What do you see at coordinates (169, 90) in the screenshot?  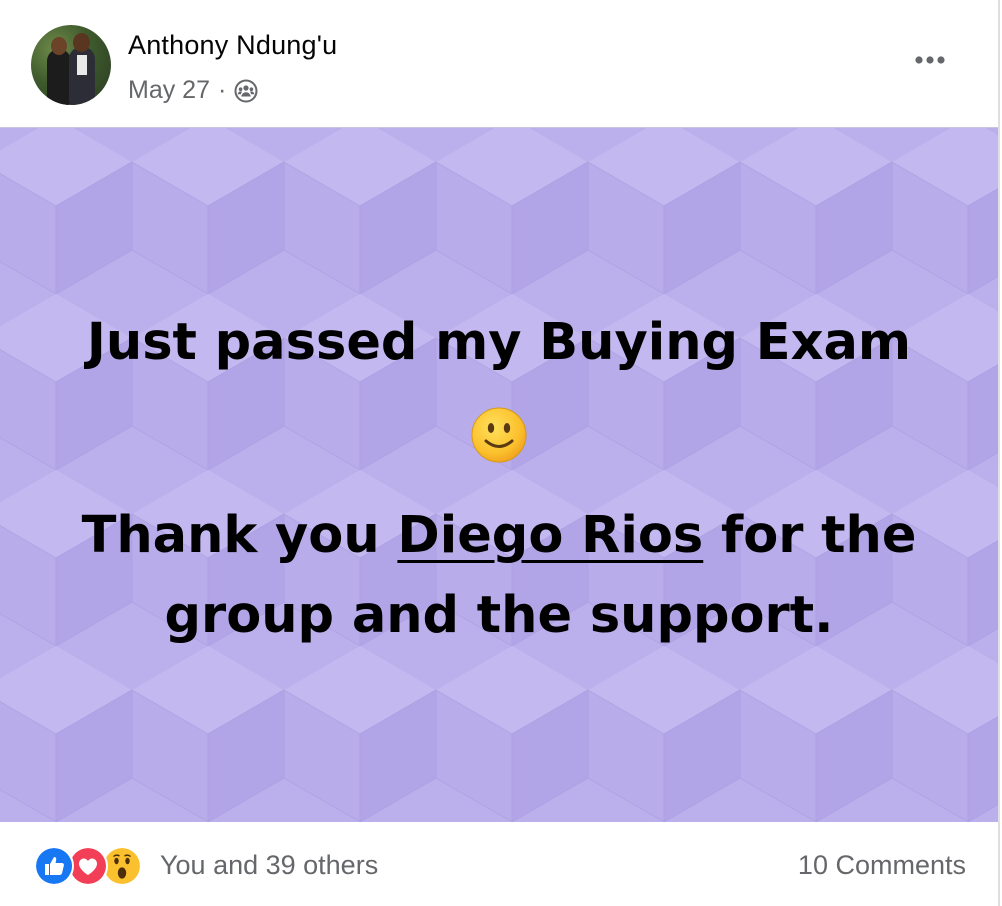 I see `post-date: May 27` at bounding box center [169, 90].